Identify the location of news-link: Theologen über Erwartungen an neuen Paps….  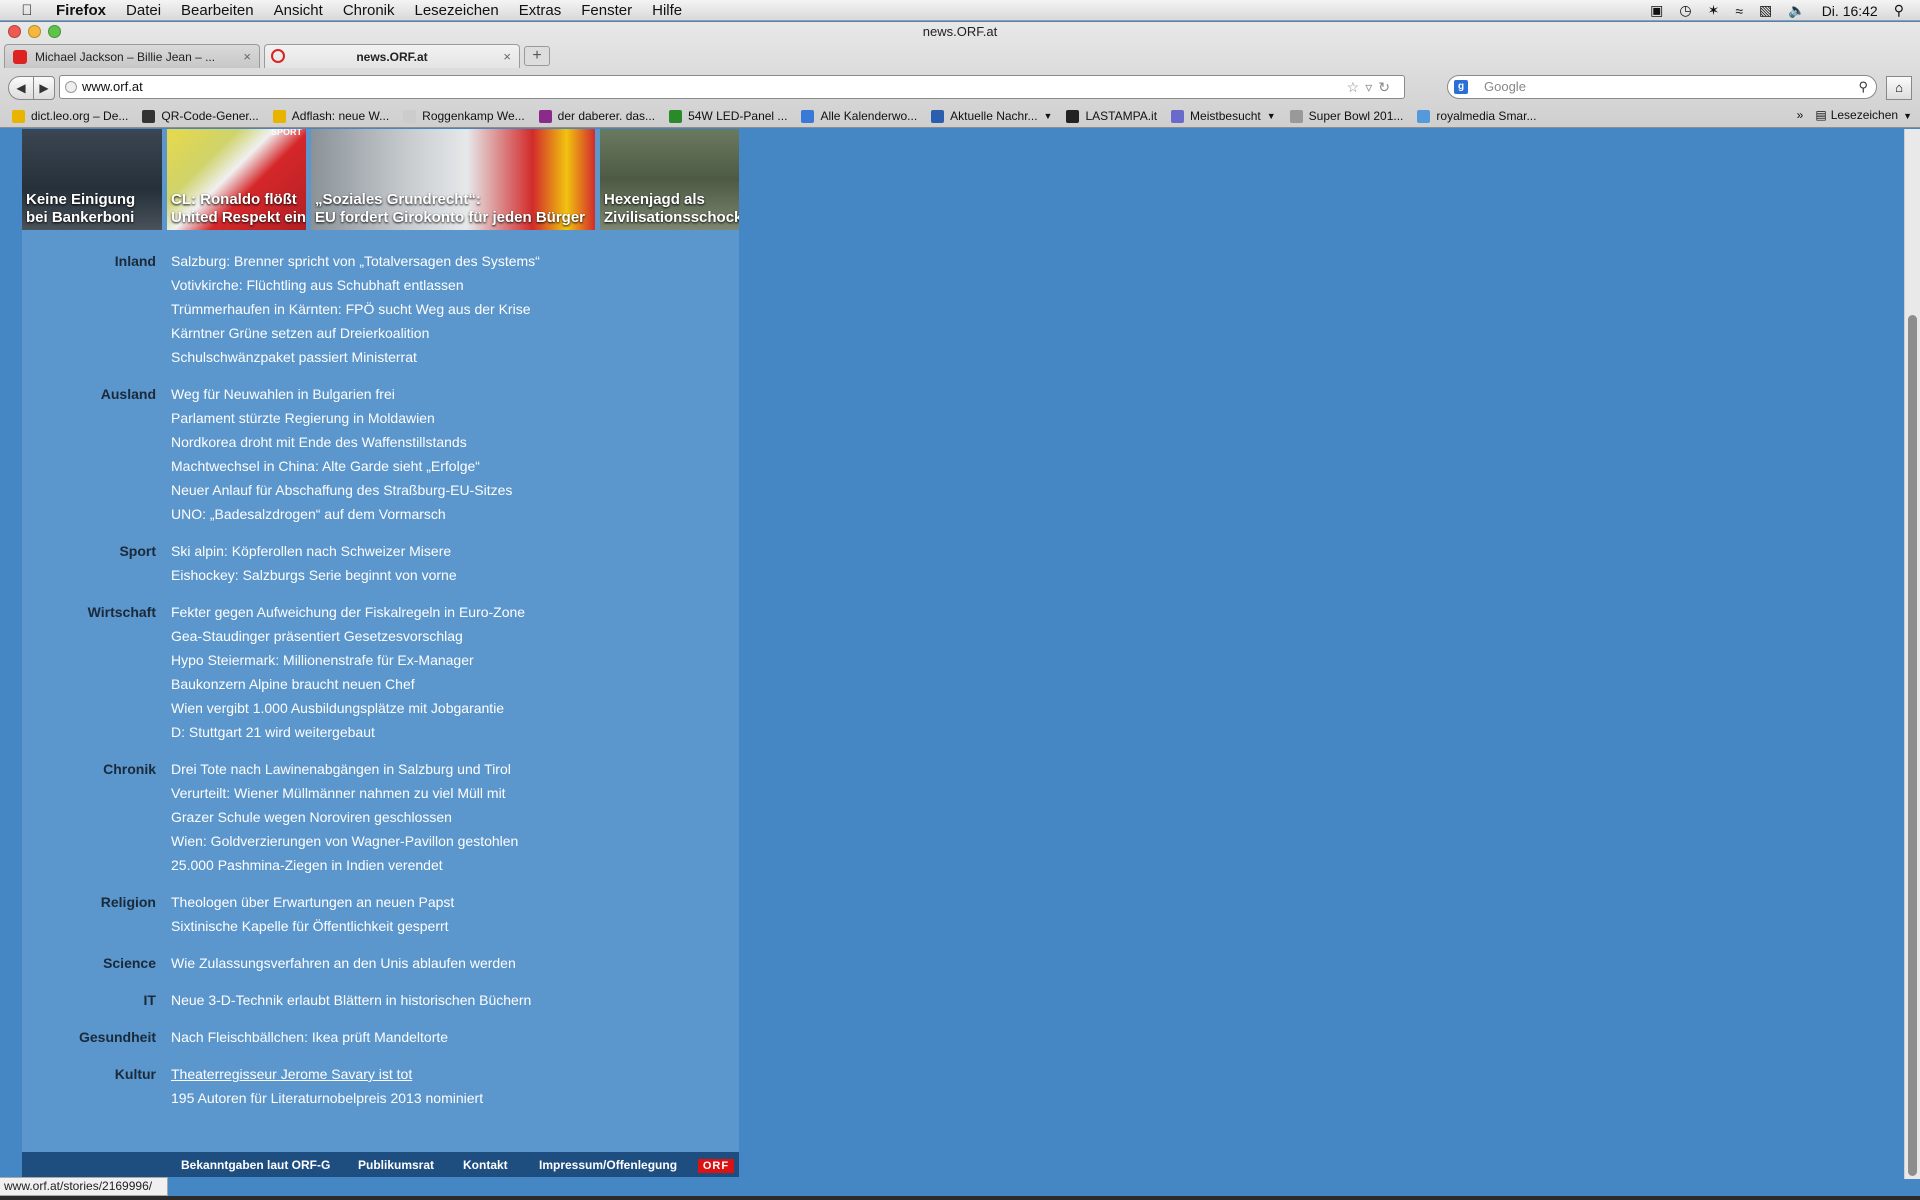
(312, 902).